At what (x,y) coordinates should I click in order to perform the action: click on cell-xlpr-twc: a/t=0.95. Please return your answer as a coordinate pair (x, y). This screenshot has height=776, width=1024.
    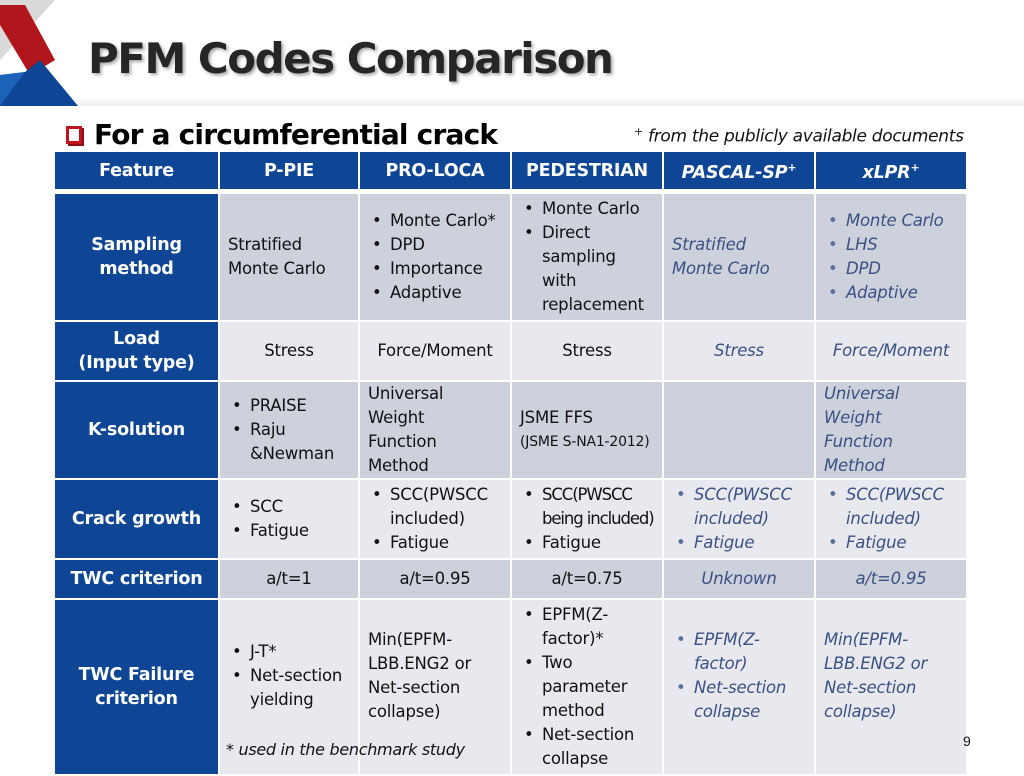
    Looking at the image, I should click on (892, 580).